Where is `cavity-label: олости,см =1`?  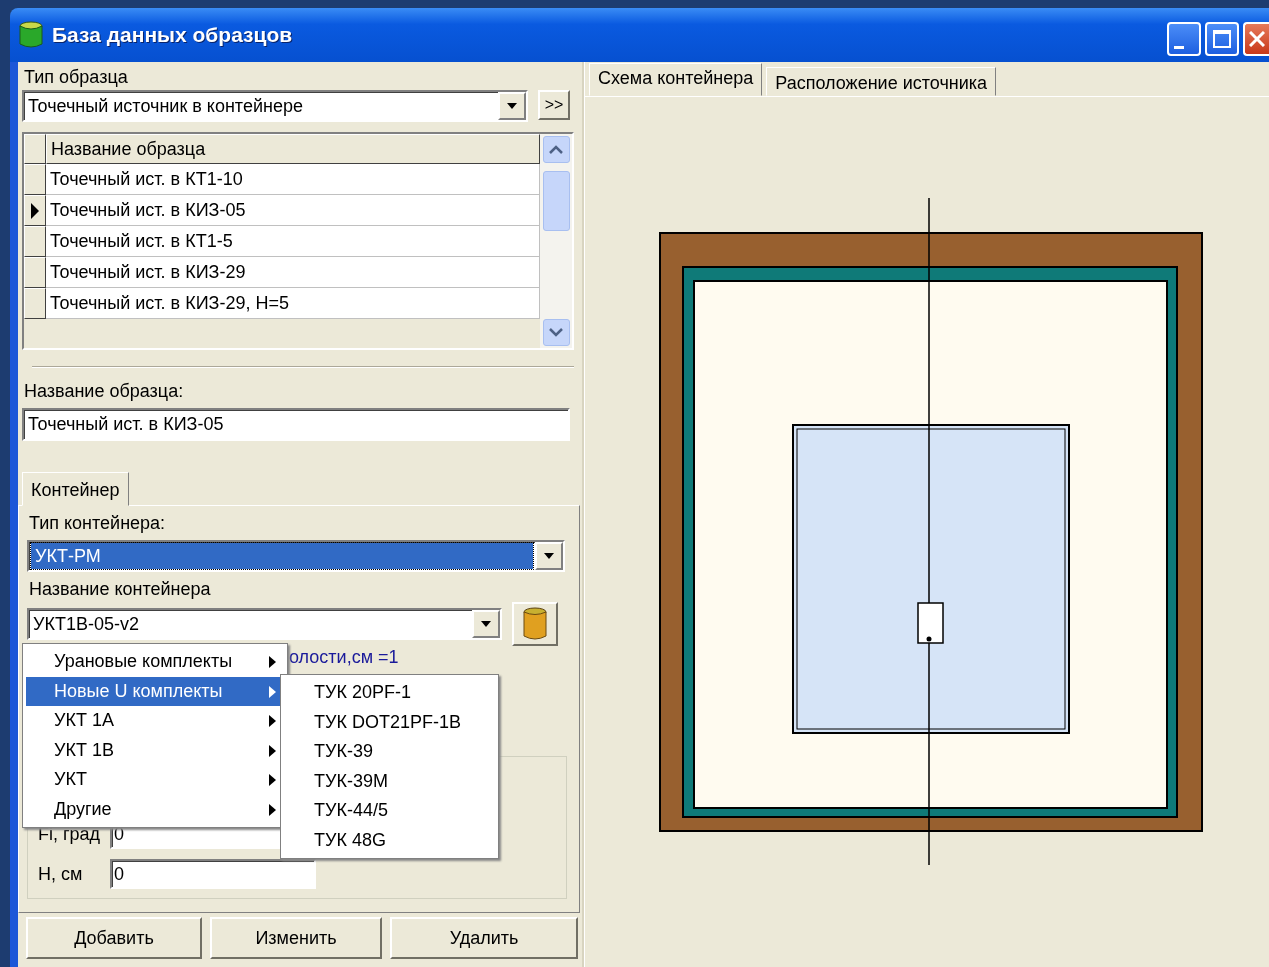 cavity-label: олости,см =1 is located at coordinates (344, 657).